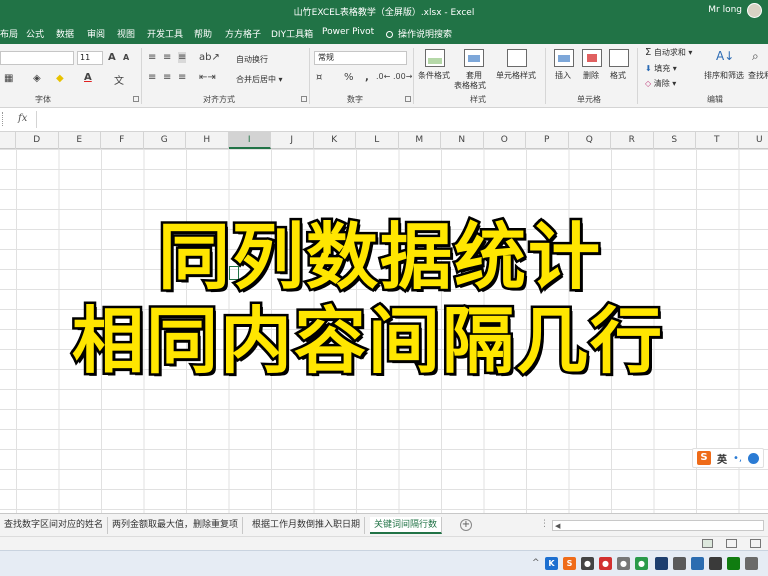 The height and width of the screenshot is (576, 768). I want to click on wrap-text-button: 自动换行, so click(252, 59).